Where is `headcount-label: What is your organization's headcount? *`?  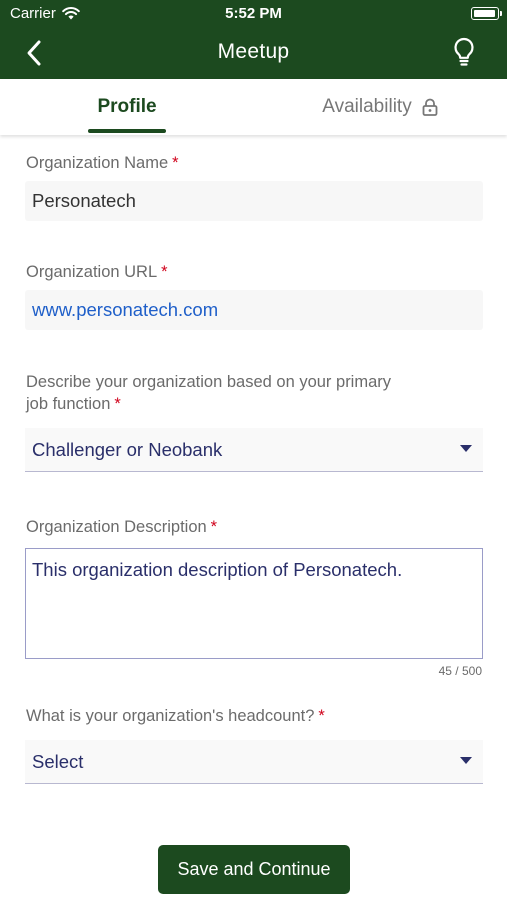 headcount-label: What is your organization's headcount? * is located at coordinates (175, 716).